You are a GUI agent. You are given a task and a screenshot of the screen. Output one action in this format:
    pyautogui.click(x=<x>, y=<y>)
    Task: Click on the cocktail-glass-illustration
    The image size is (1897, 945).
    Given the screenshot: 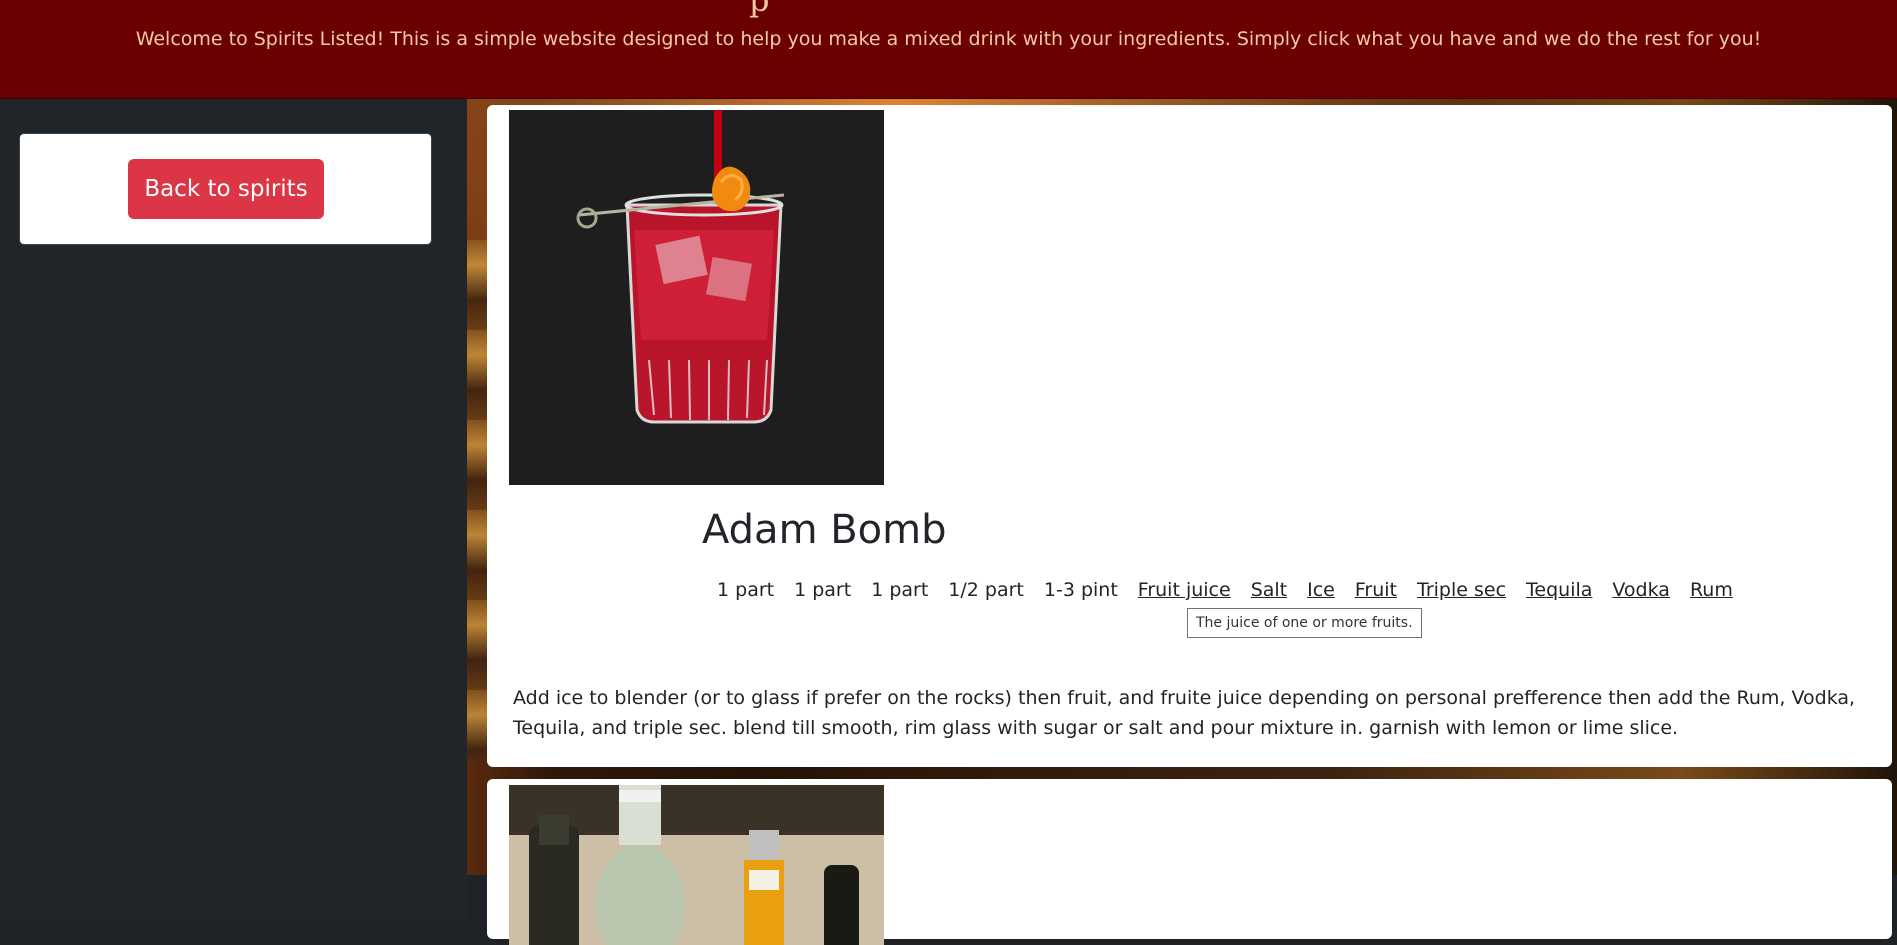 What is the action you would take?
    pyautogui.click(x=696, y=297)
    